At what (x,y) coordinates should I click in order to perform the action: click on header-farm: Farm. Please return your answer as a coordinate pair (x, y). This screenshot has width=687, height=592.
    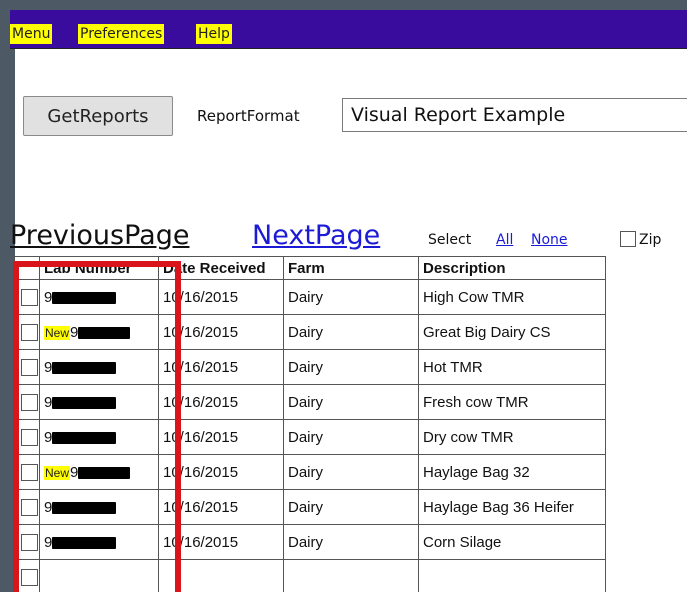
    Looking at the image, I should click on (351, 268).